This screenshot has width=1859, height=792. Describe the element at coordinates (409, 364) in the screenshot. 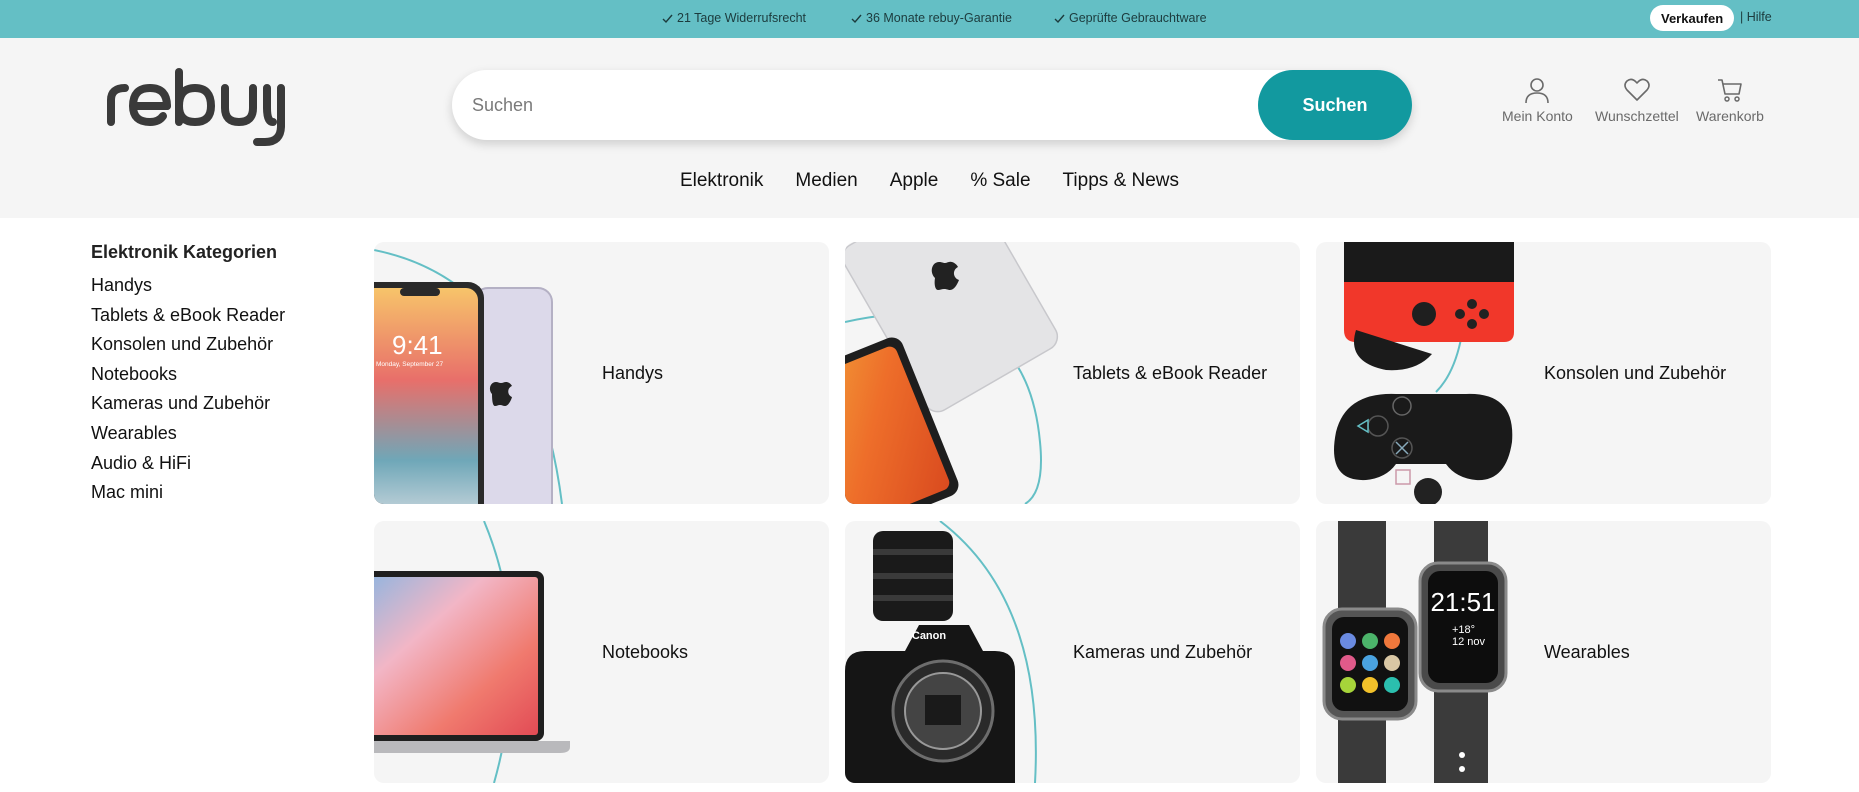

I see `phone-date-text: Monday, September 27` at that location.